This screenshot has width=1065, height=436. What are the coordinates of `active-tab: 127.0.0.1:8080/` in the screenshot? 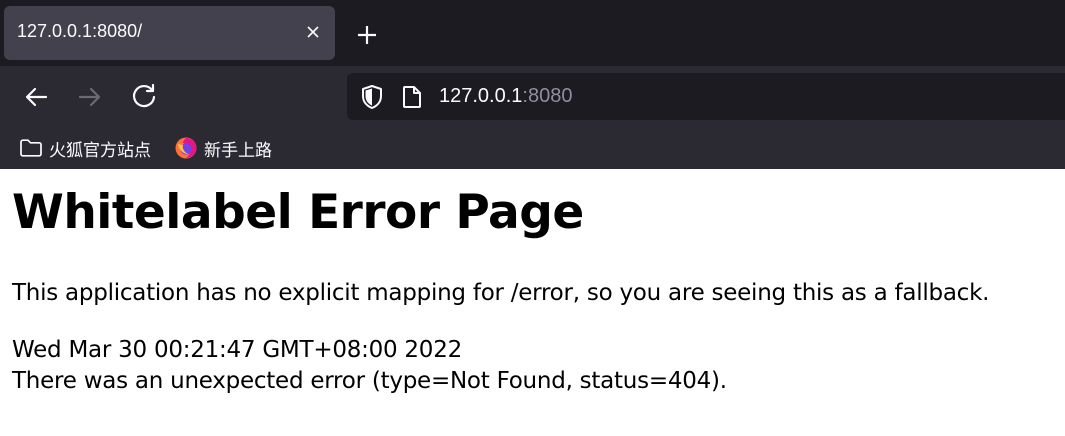 It's located at (169, 33).